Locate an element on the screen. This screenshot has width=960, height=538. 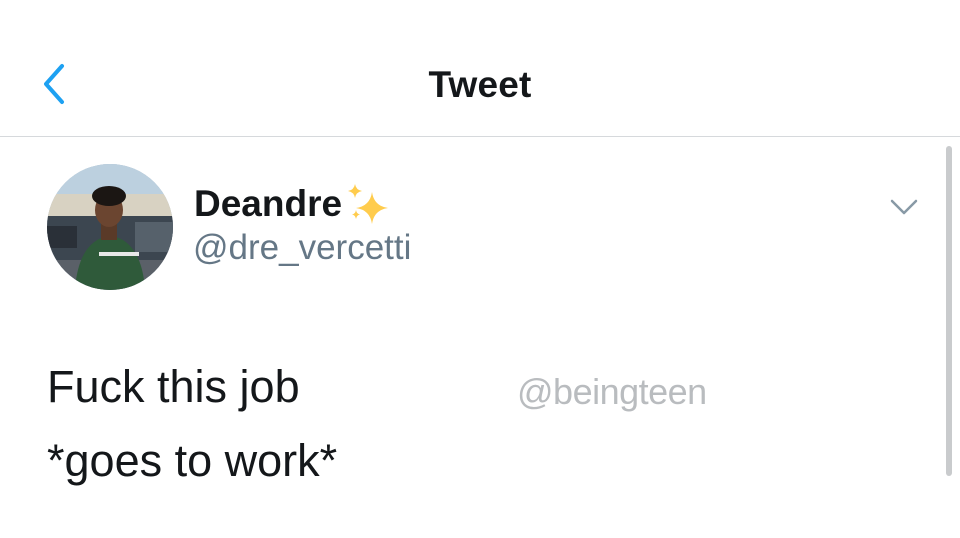
display-name: Deandre is located at coordinates (268, 203).